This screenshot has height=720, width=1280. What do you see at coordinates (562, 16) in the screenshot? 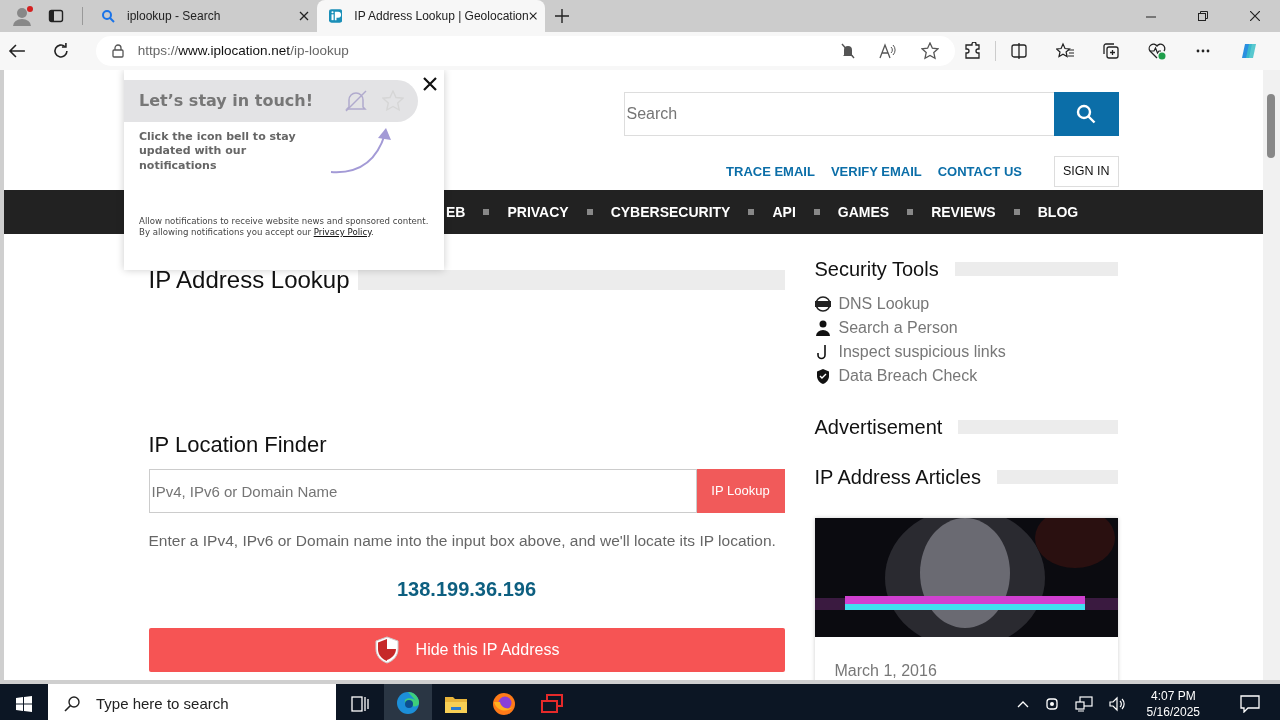
I see `new-tab-icon` at bounding box center [562, 16].